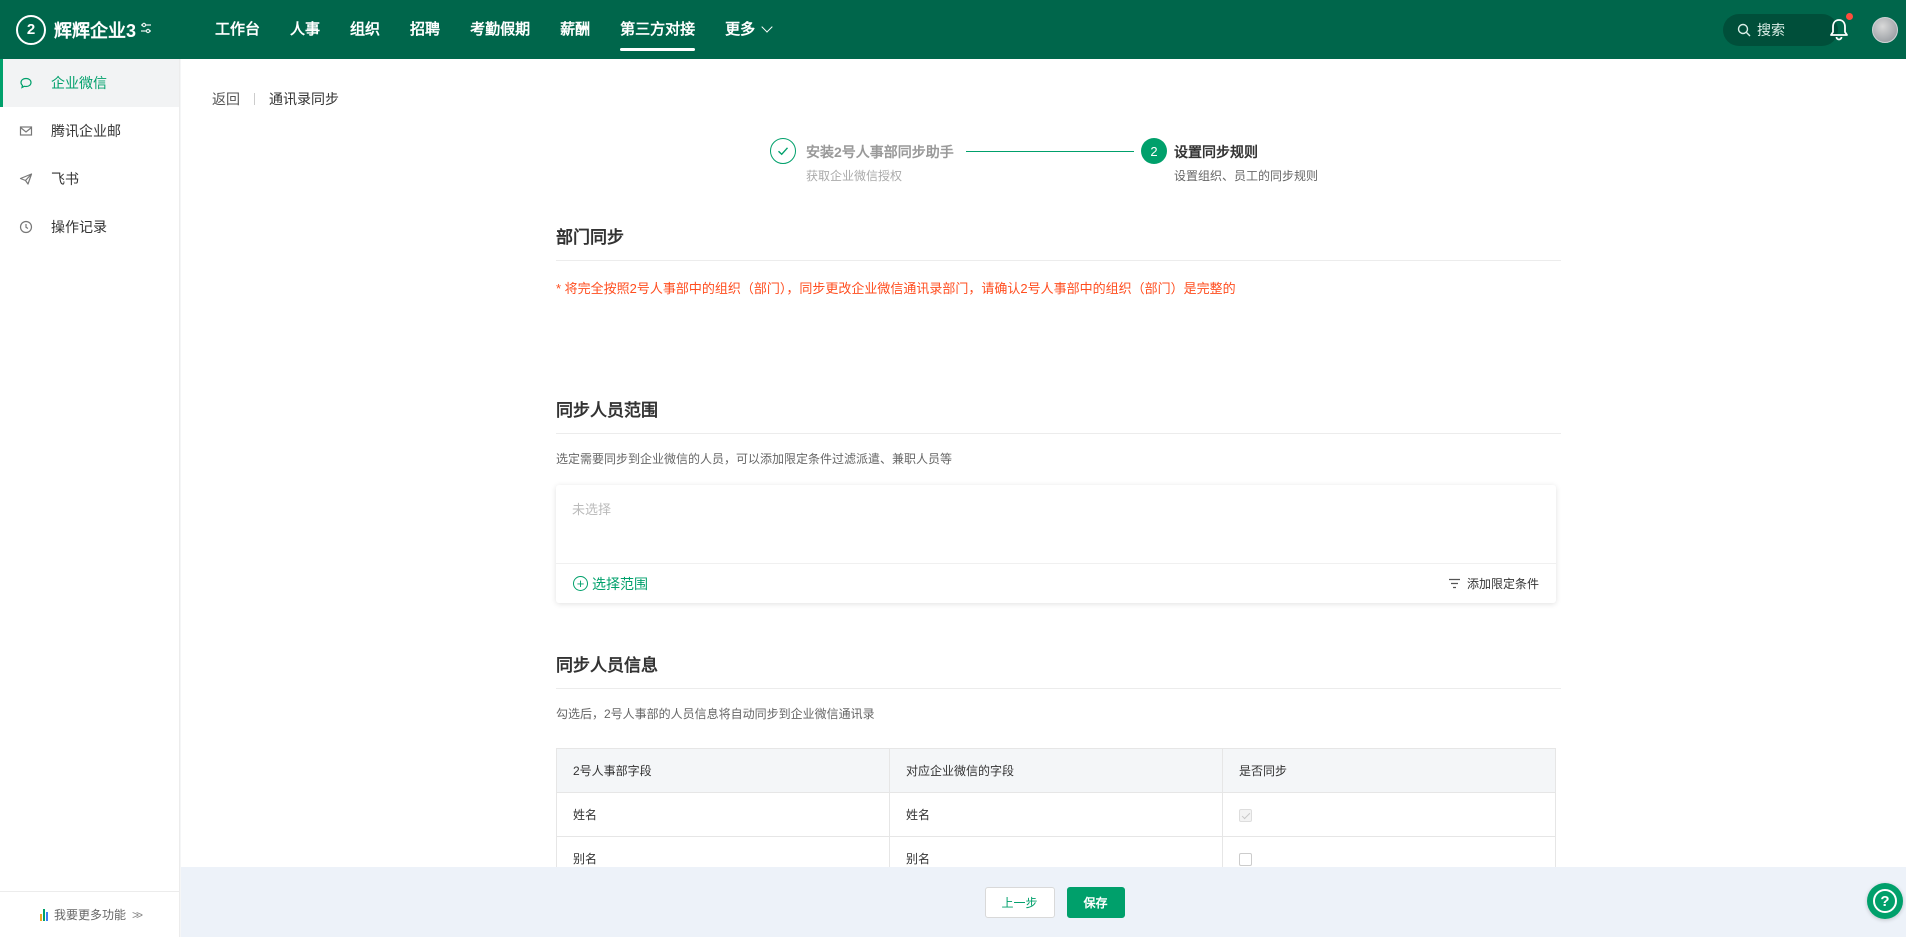 This screenshot has height=937, width=1906. I want to click on logo-icon: 2, so click(31, 29).